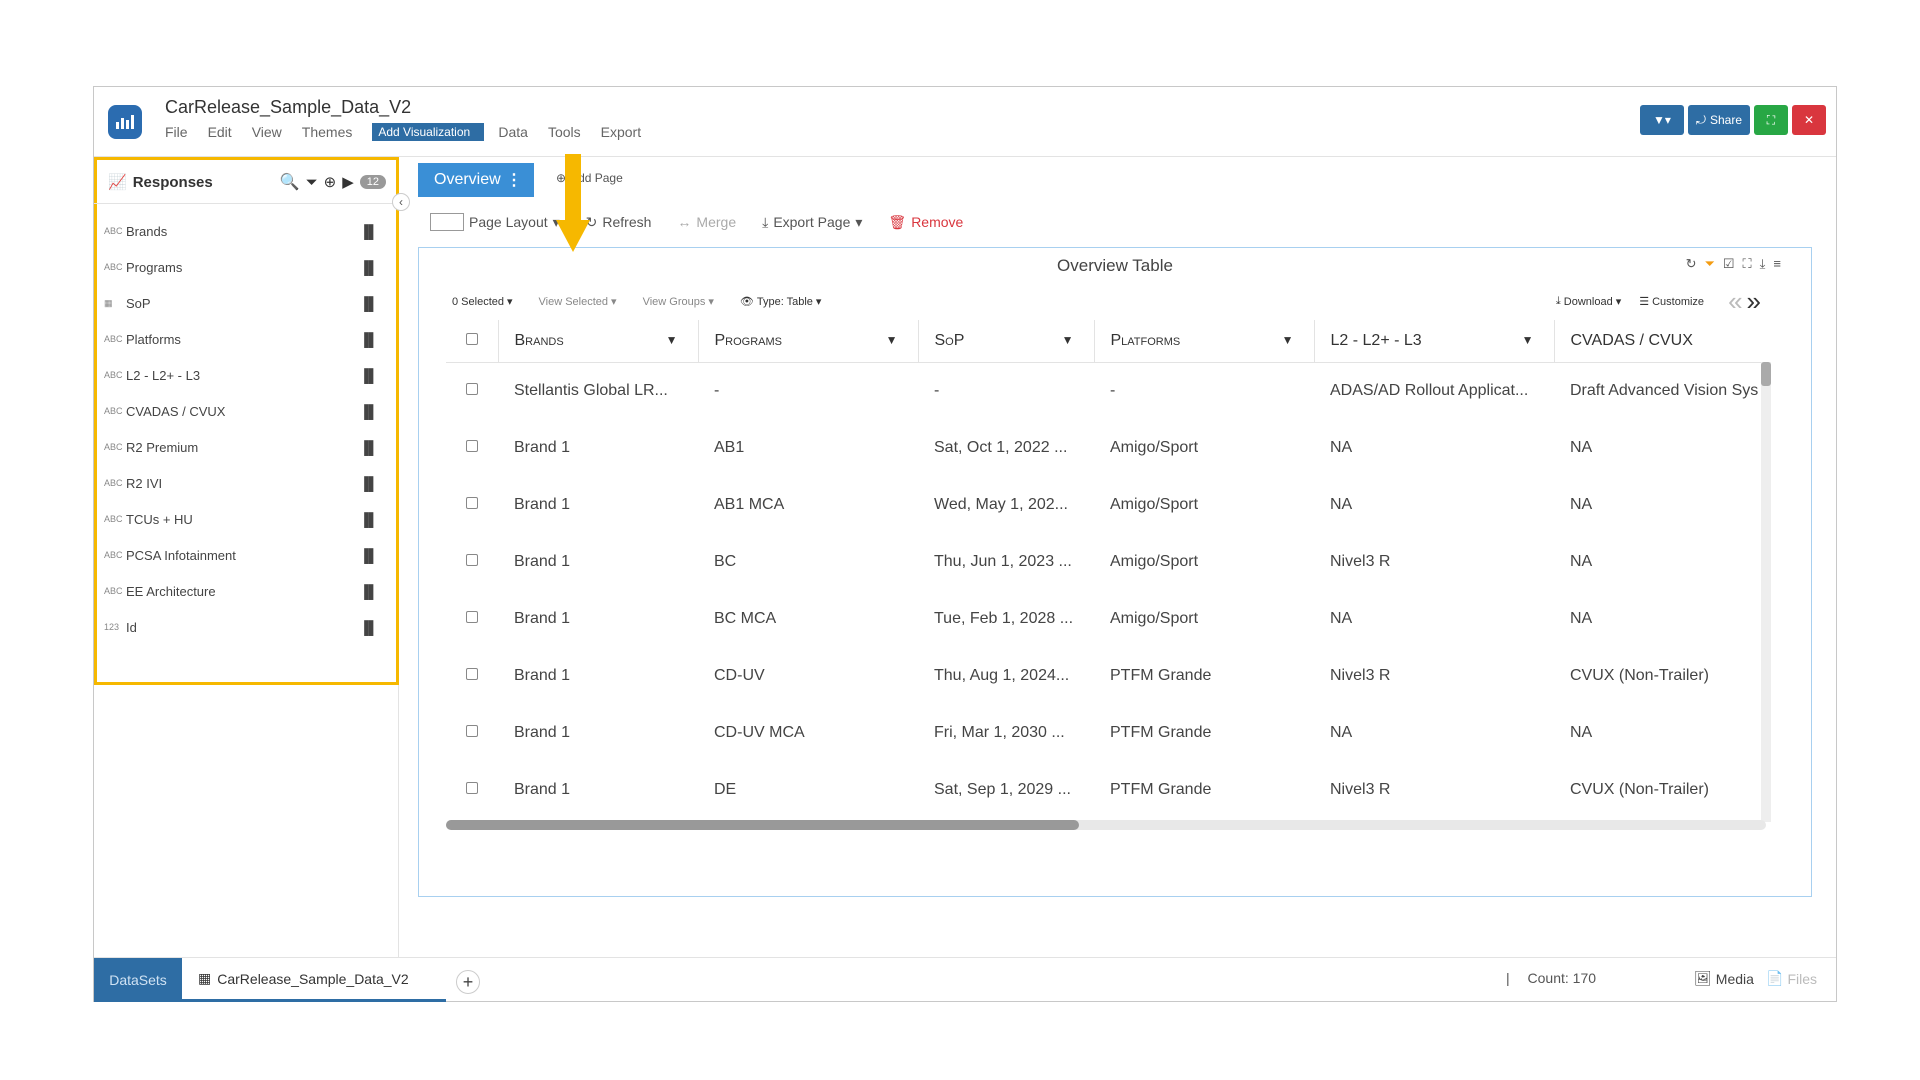  What do you see at coordinates (1204, 341) in the screenshot?
I see `column-header-platforms: Platforms ▼` at bounding box center [1204, 341].